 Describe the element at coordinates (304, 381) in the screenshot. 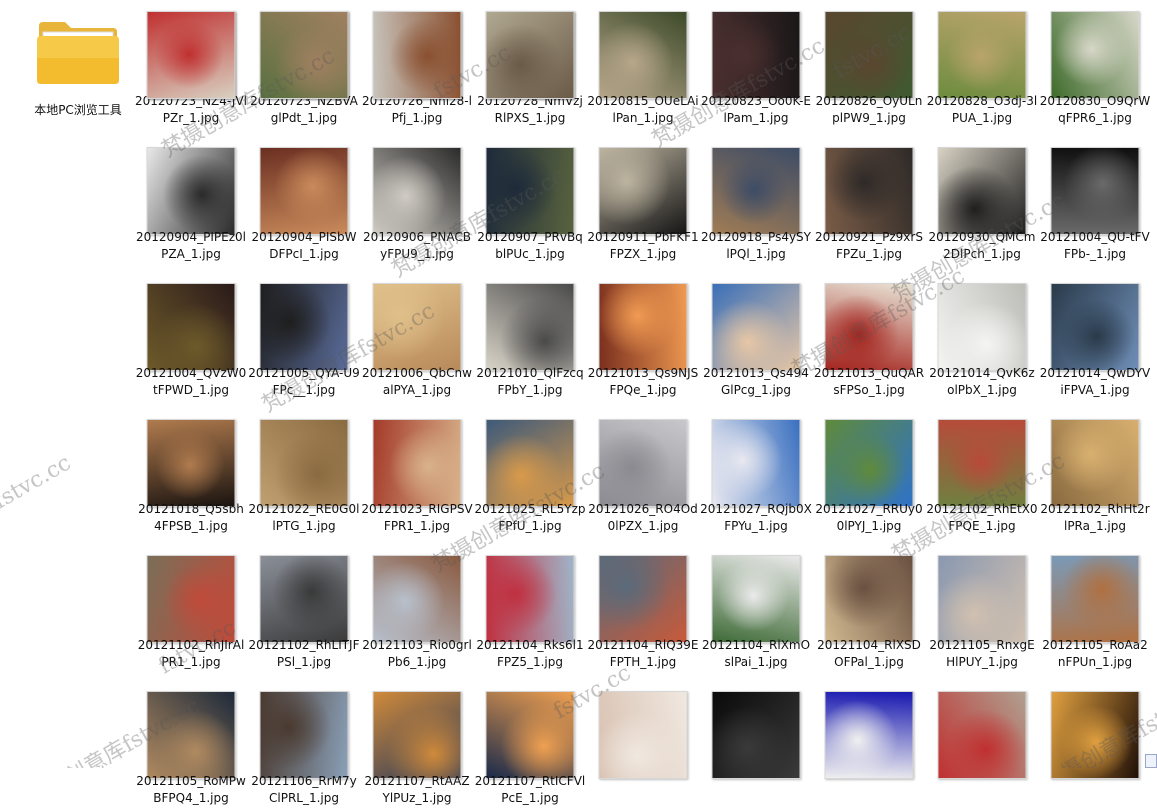

I see `file-name: 20121005_QYA-U9FPc__1.jpg` at that location.